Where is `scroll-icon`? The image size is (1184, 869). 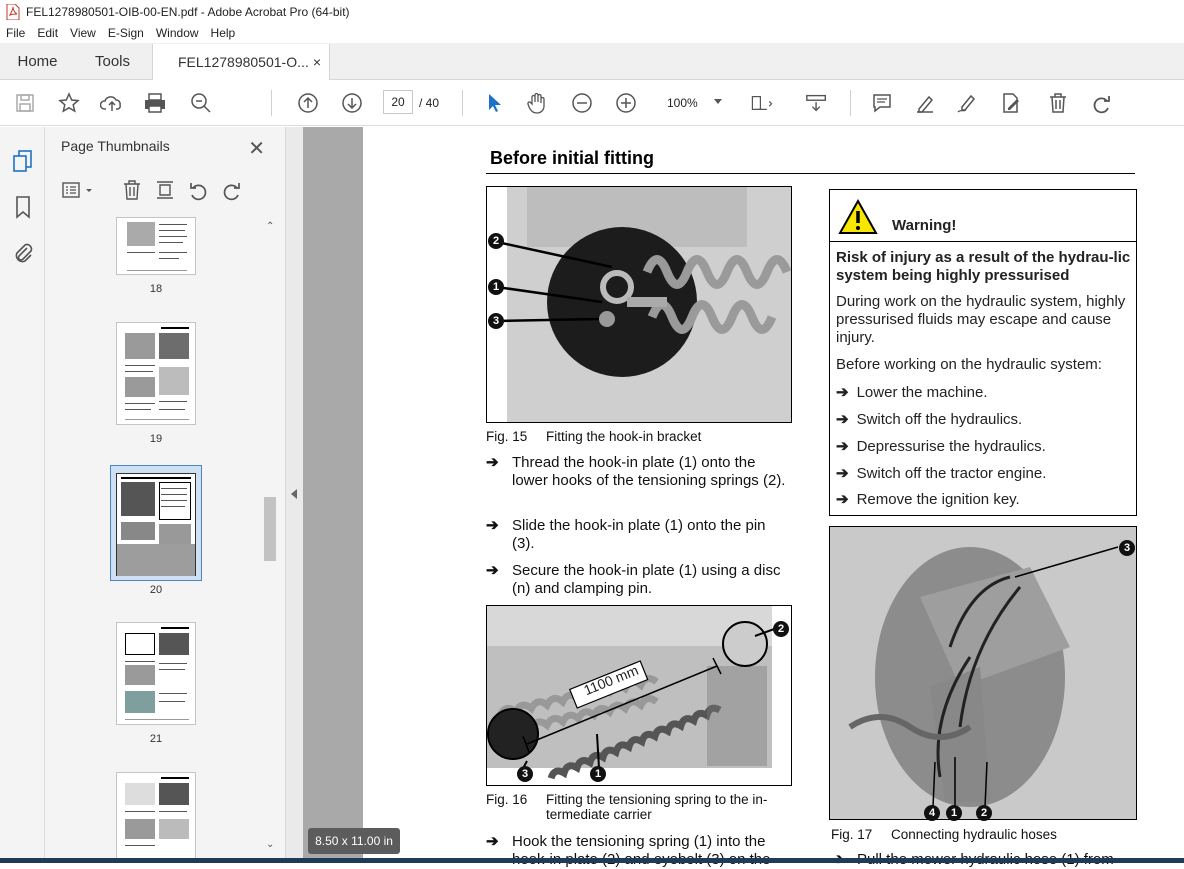
scroll-icon is located at coordinates (817, 103).